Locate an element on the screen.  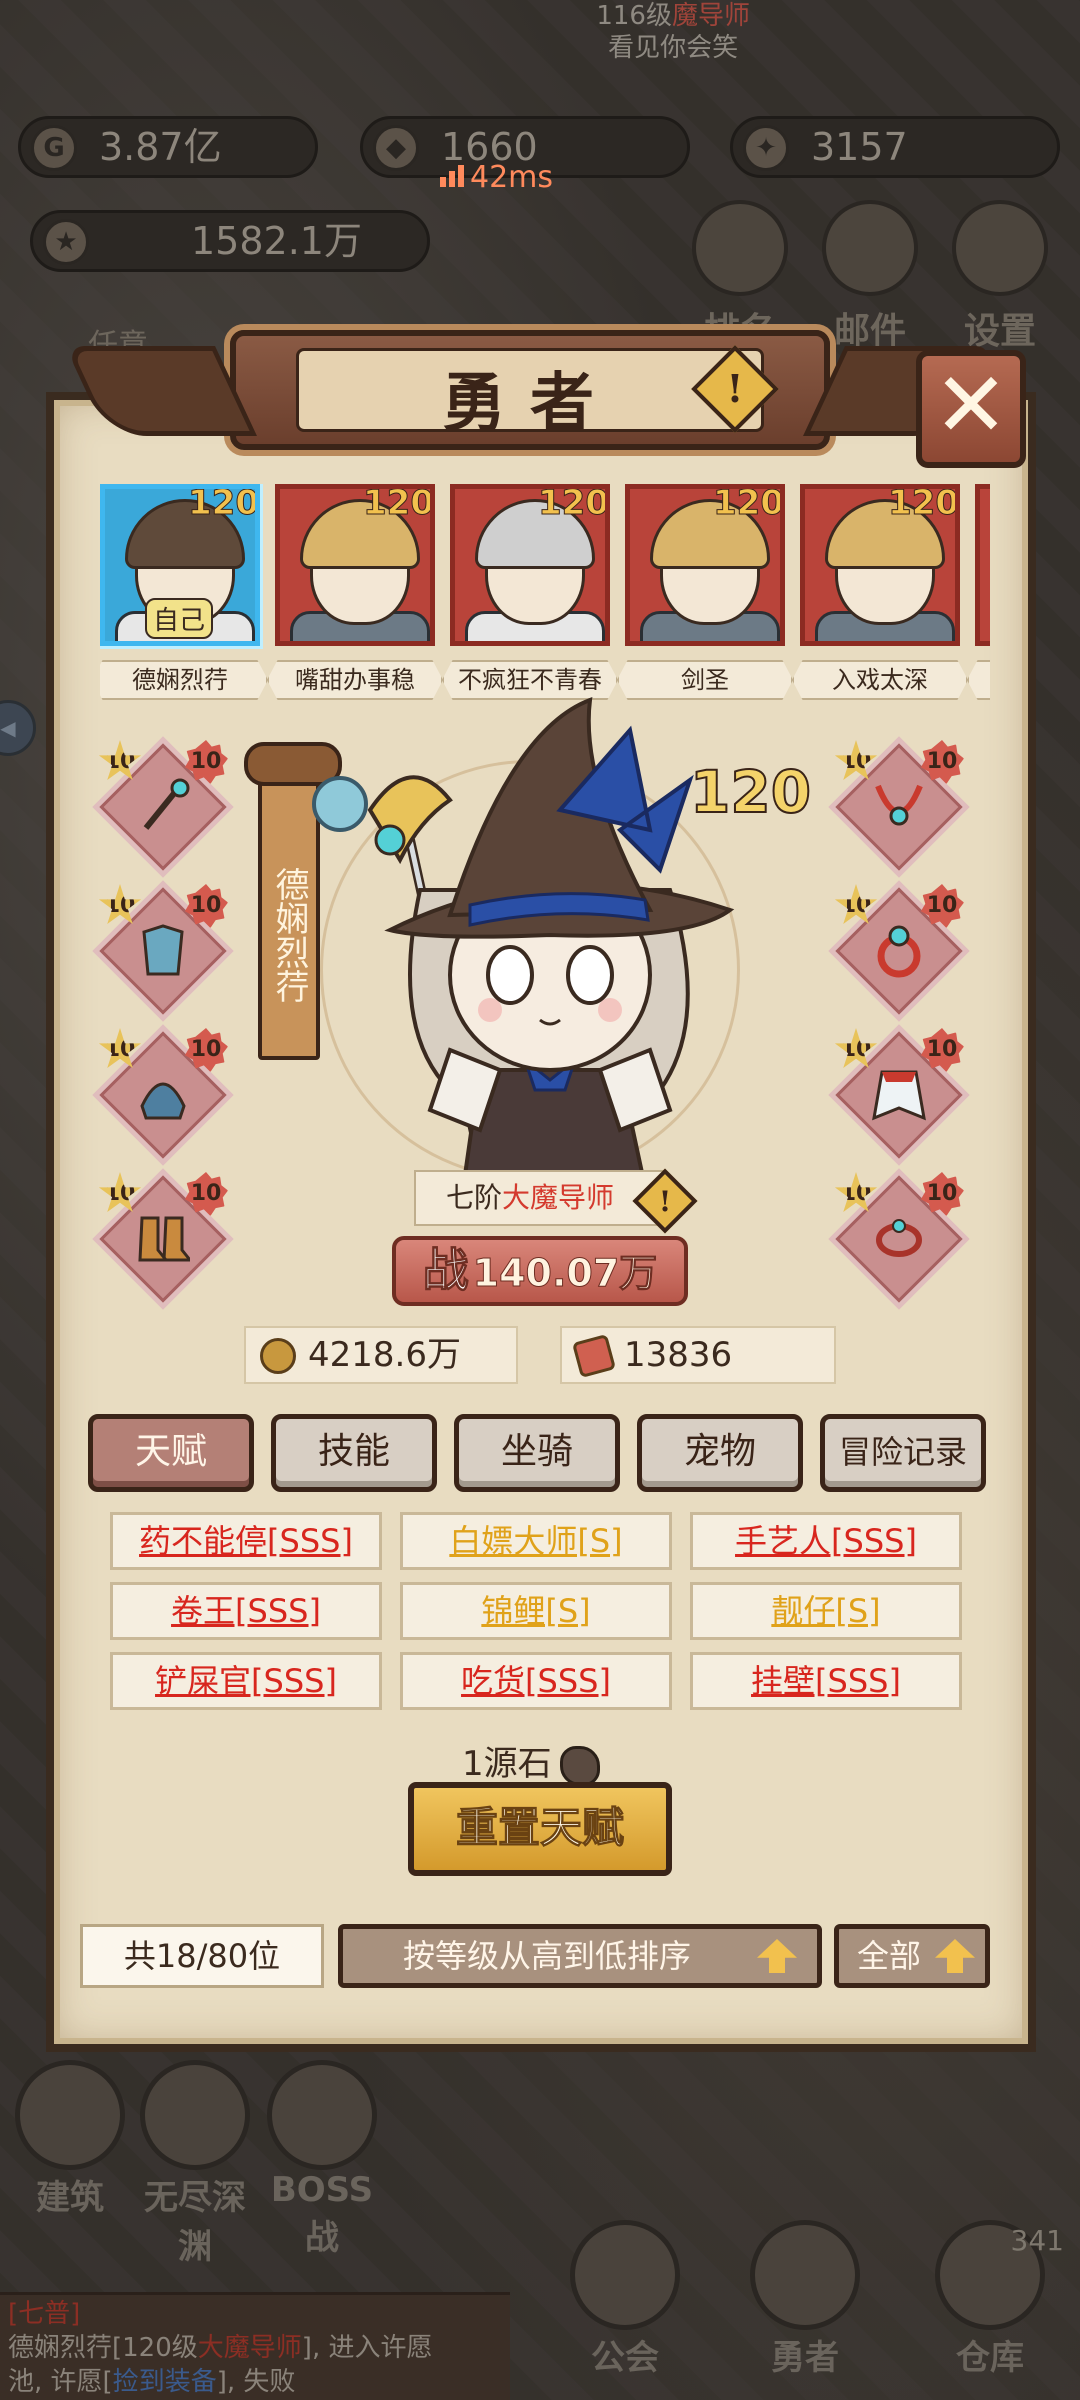
hero-card: 120 嘴甜办事稳 is located at coordinates (355, 592).